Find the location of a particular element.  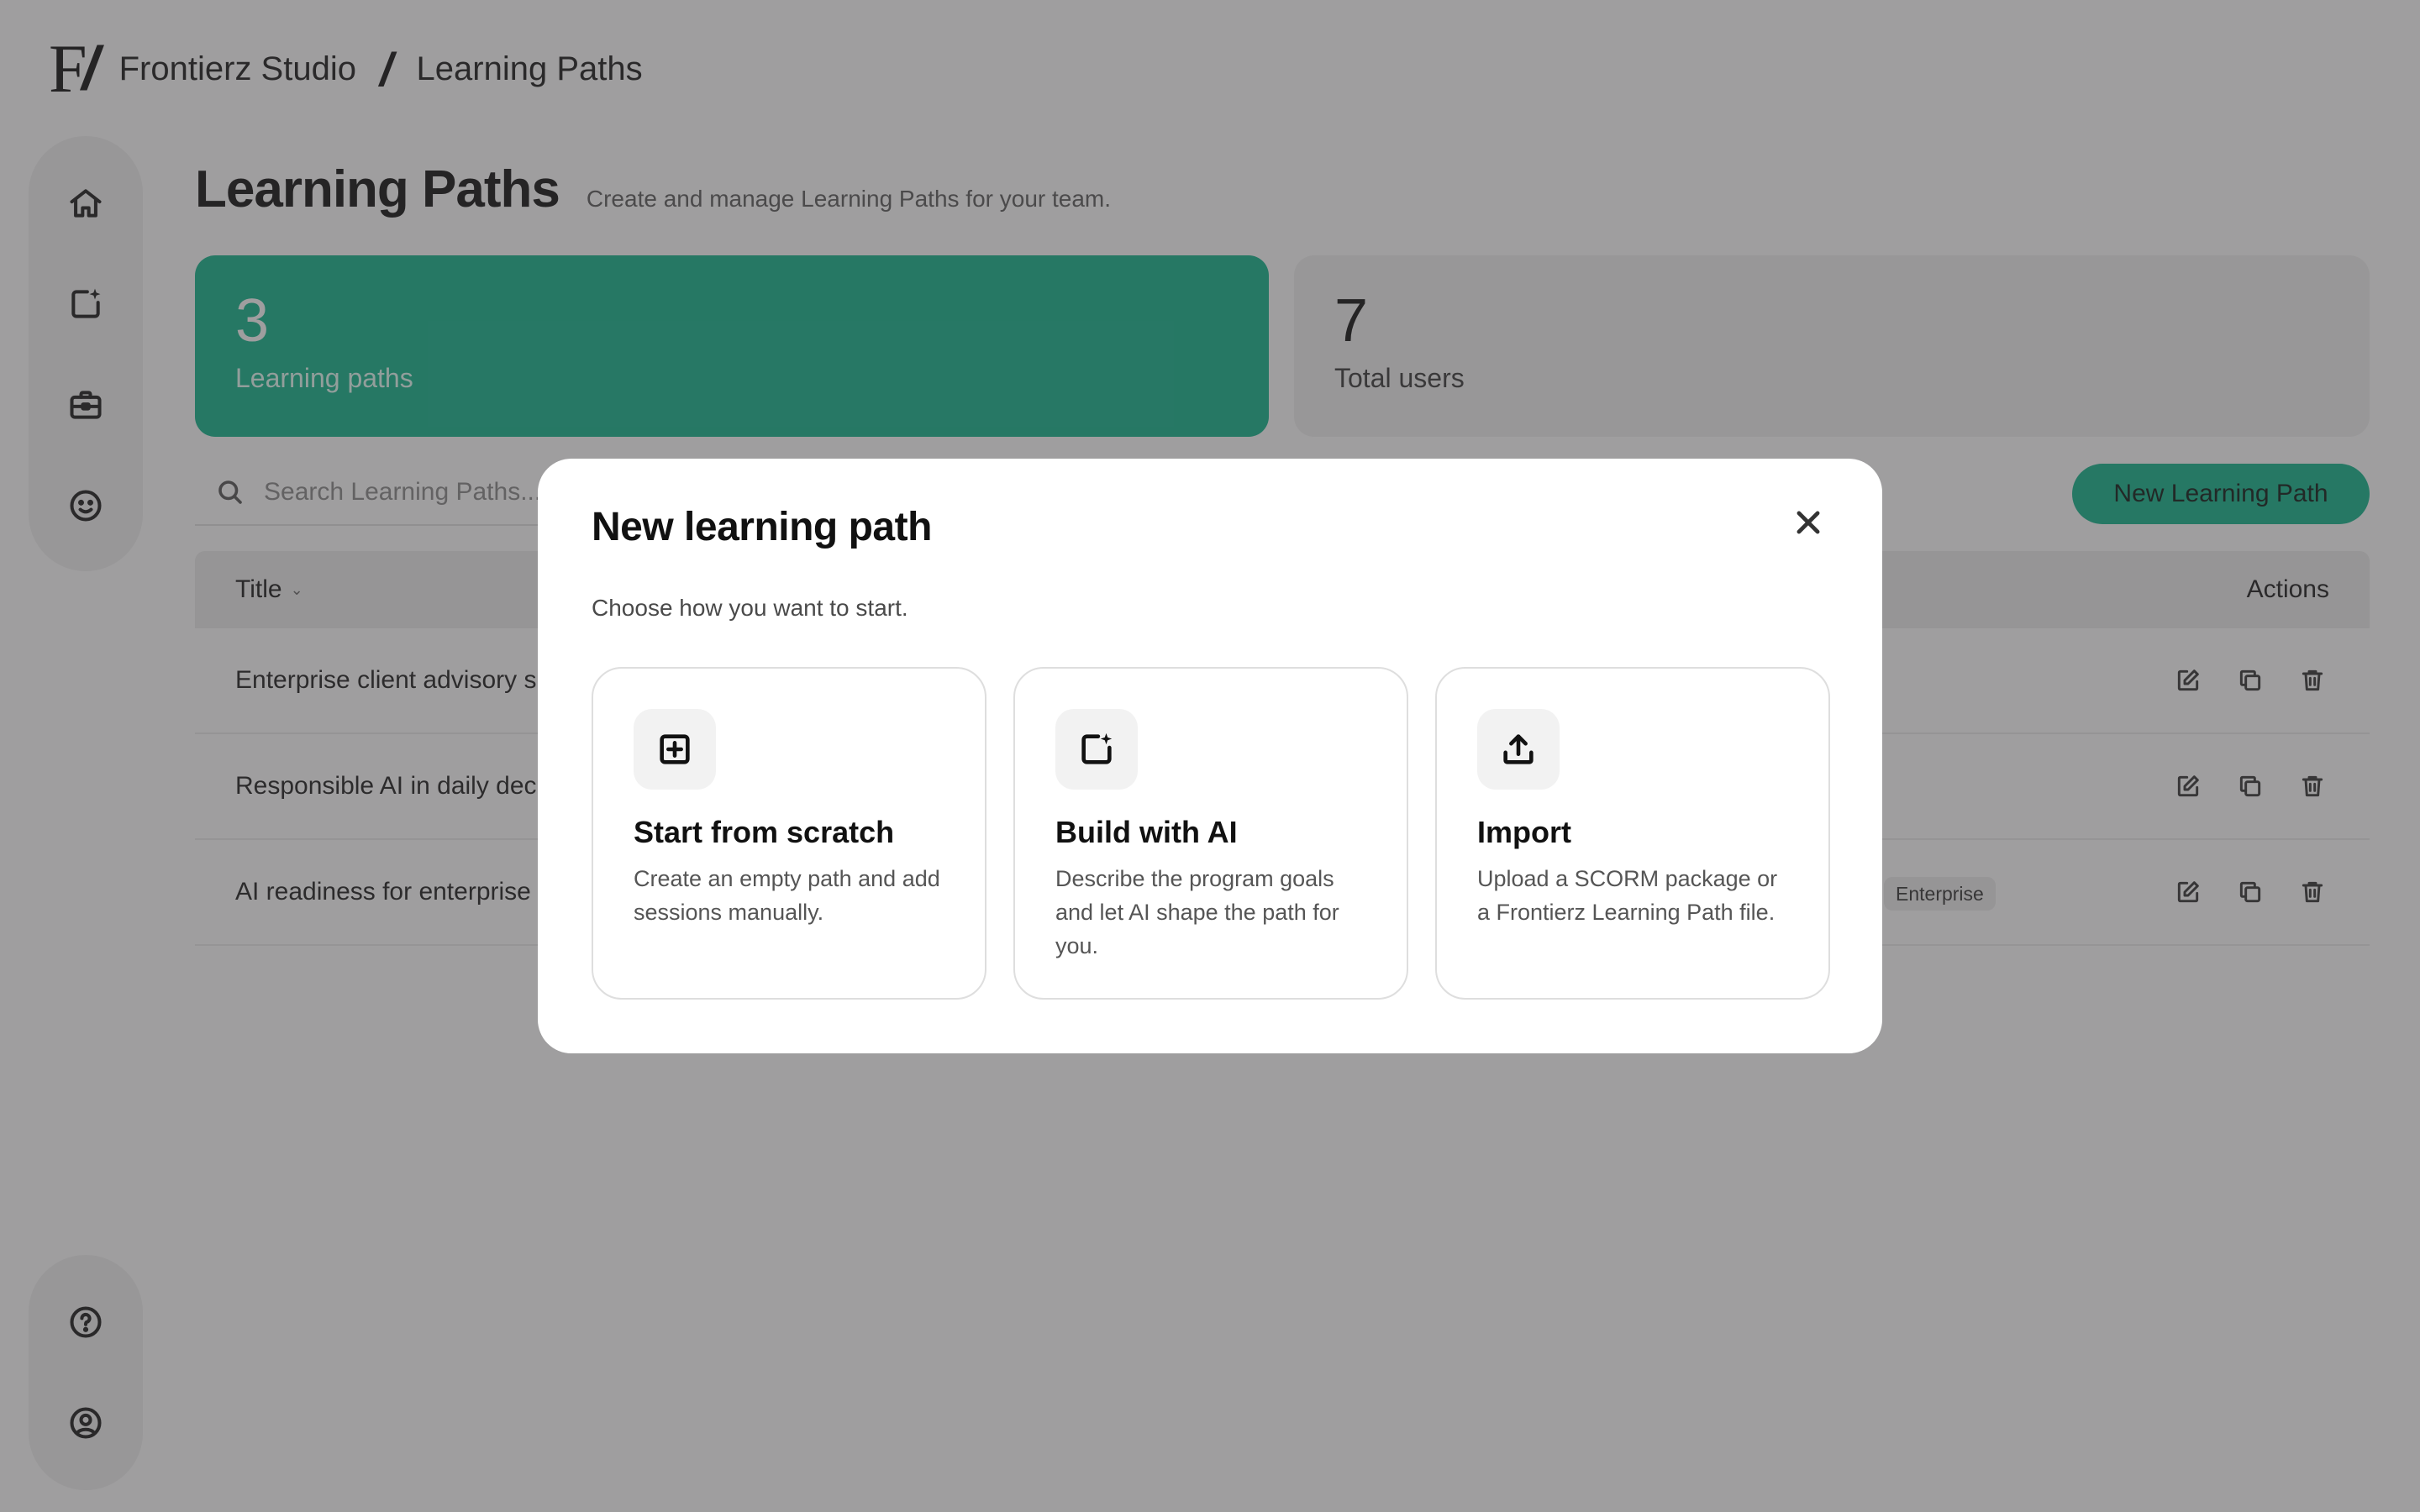

option-title: Import is located at coordinates (1524, 832).